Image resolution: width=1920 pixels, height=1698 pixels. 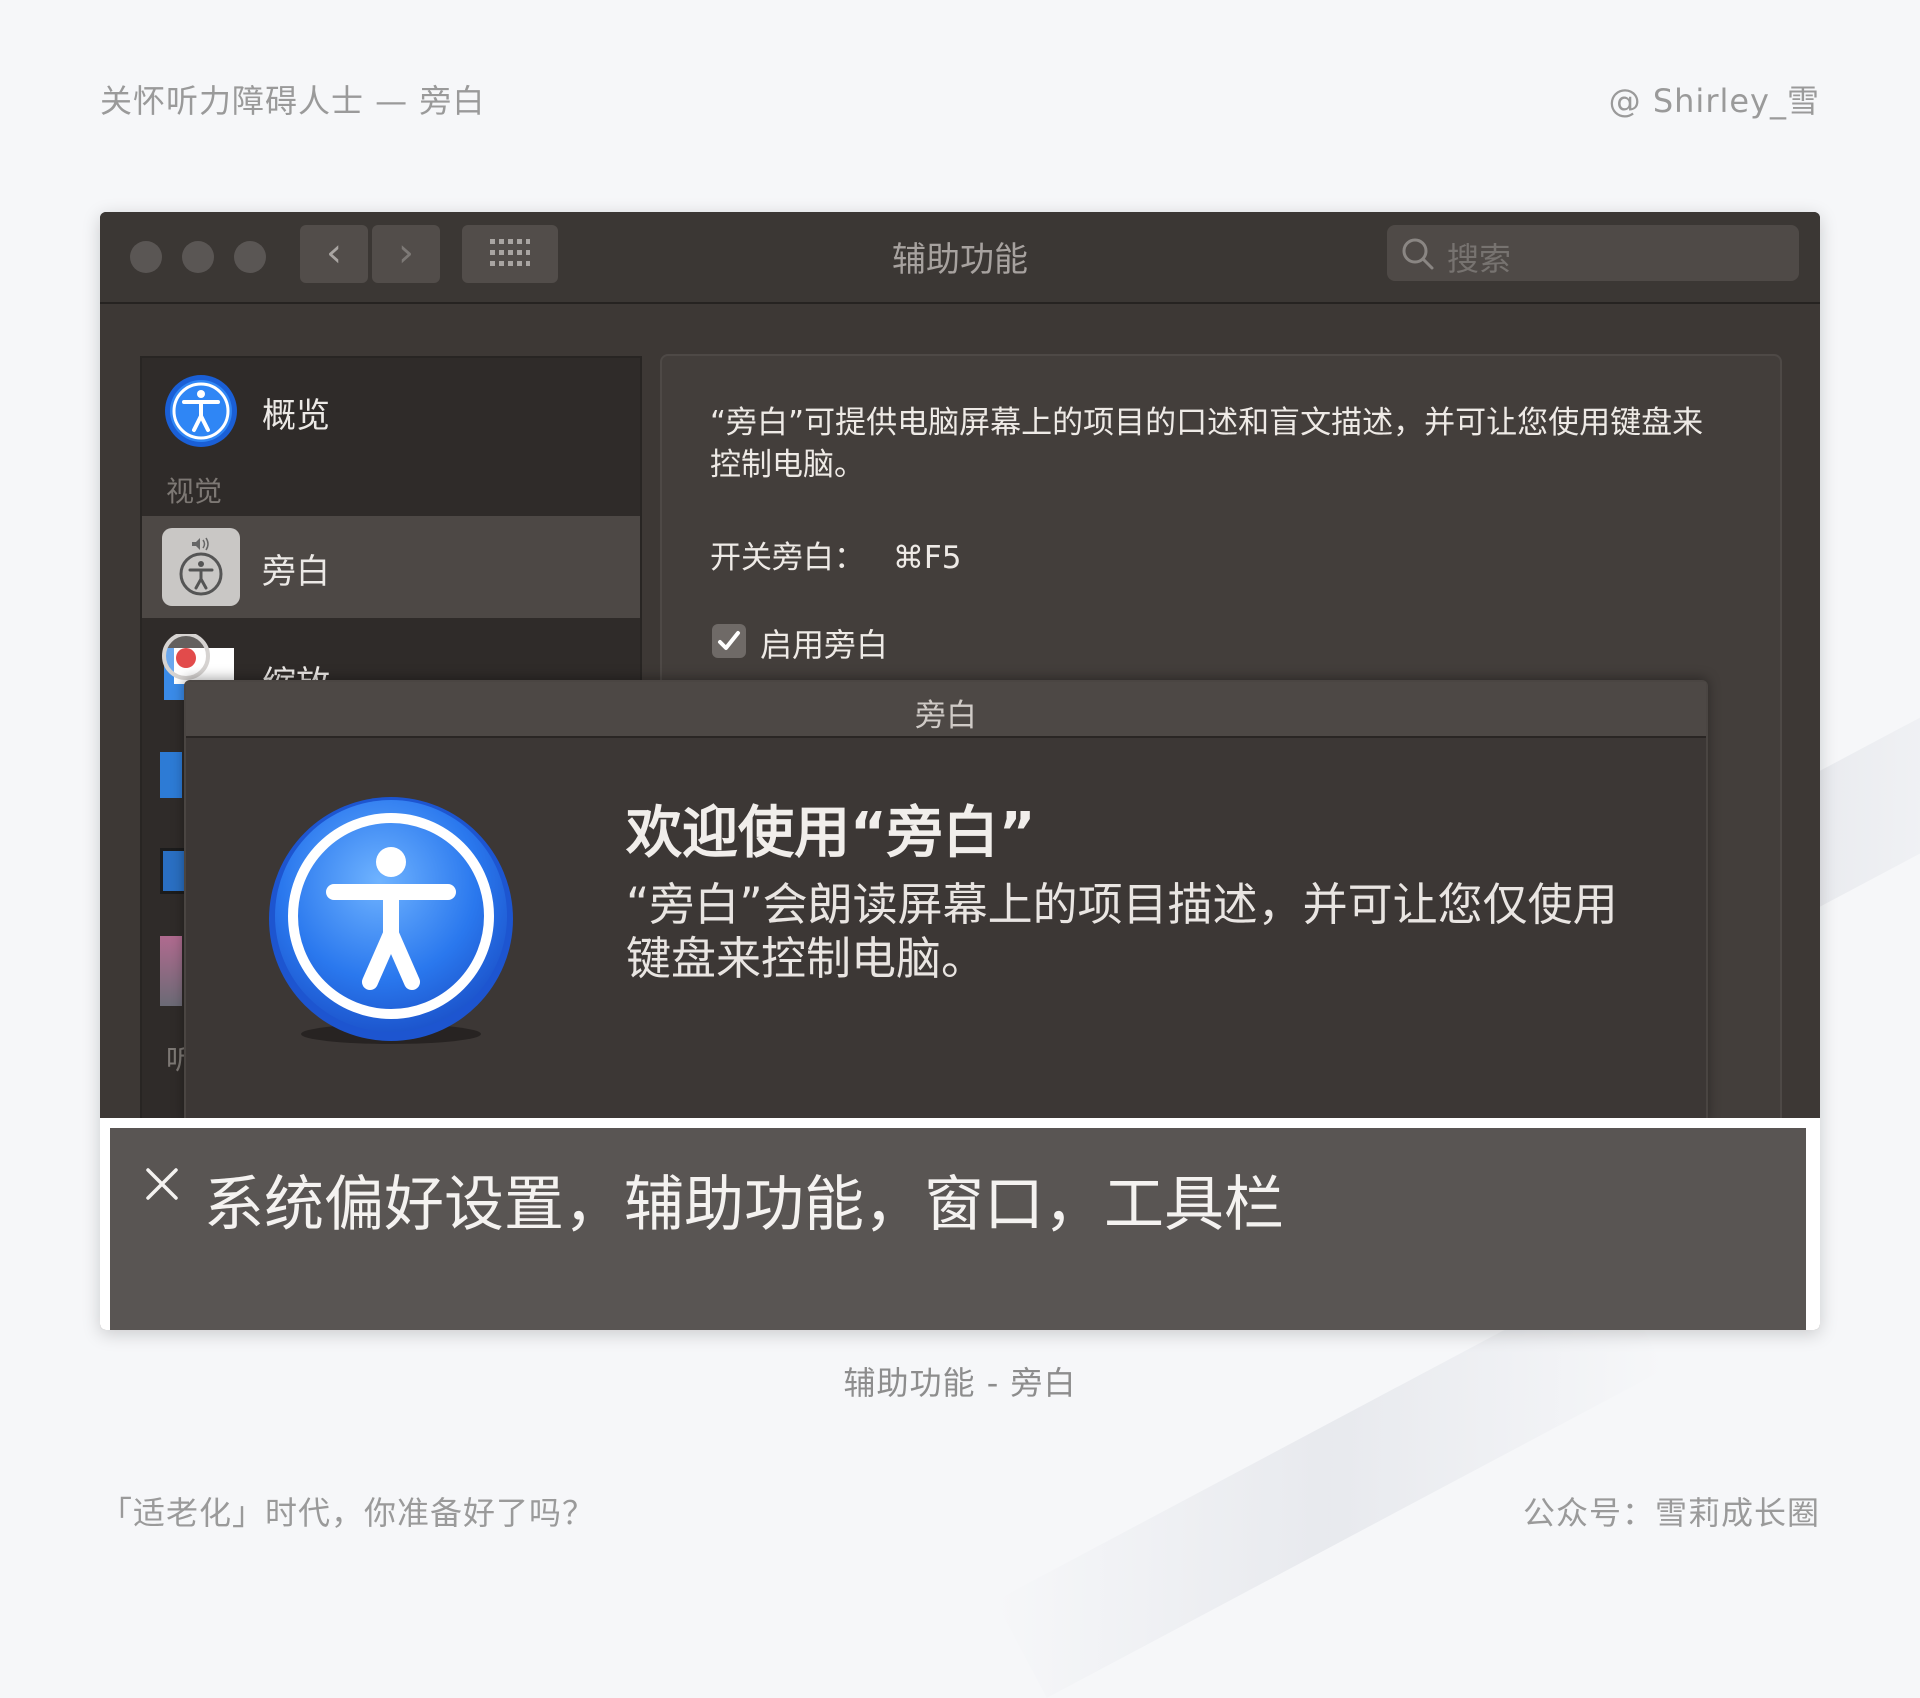 I want to click on page-header-title: 关怀听力障碍人士 — 旁白, so click(x=293, y=101).